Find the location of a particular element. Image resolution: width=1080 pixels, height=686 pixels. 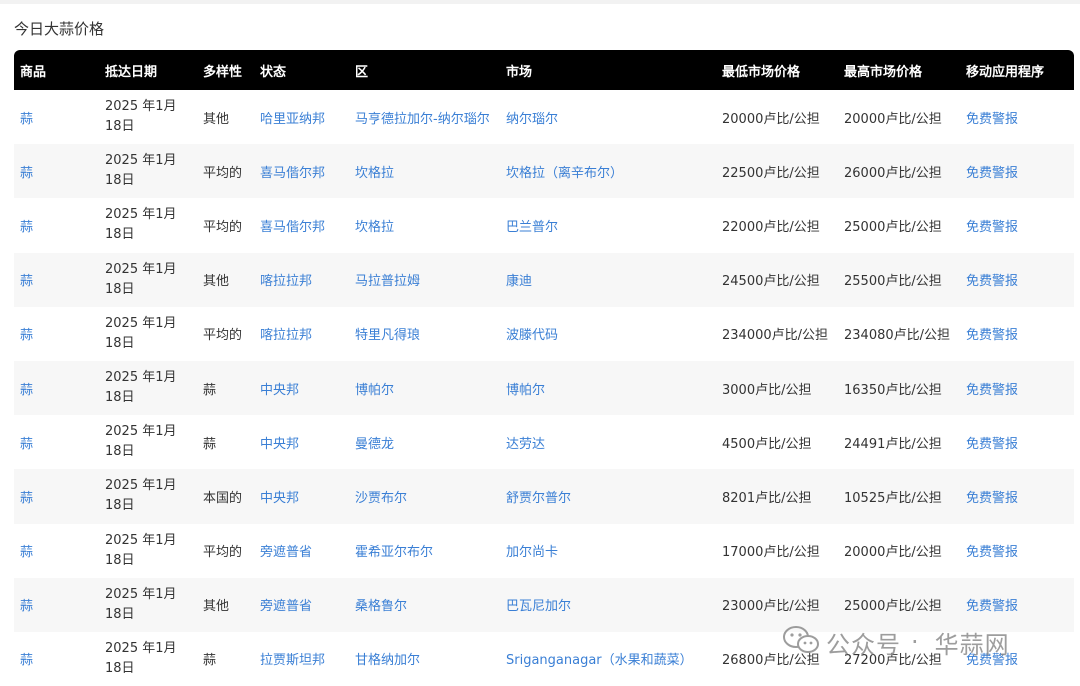

district-link: 曼德龙 is located at coordinates (374, 444).